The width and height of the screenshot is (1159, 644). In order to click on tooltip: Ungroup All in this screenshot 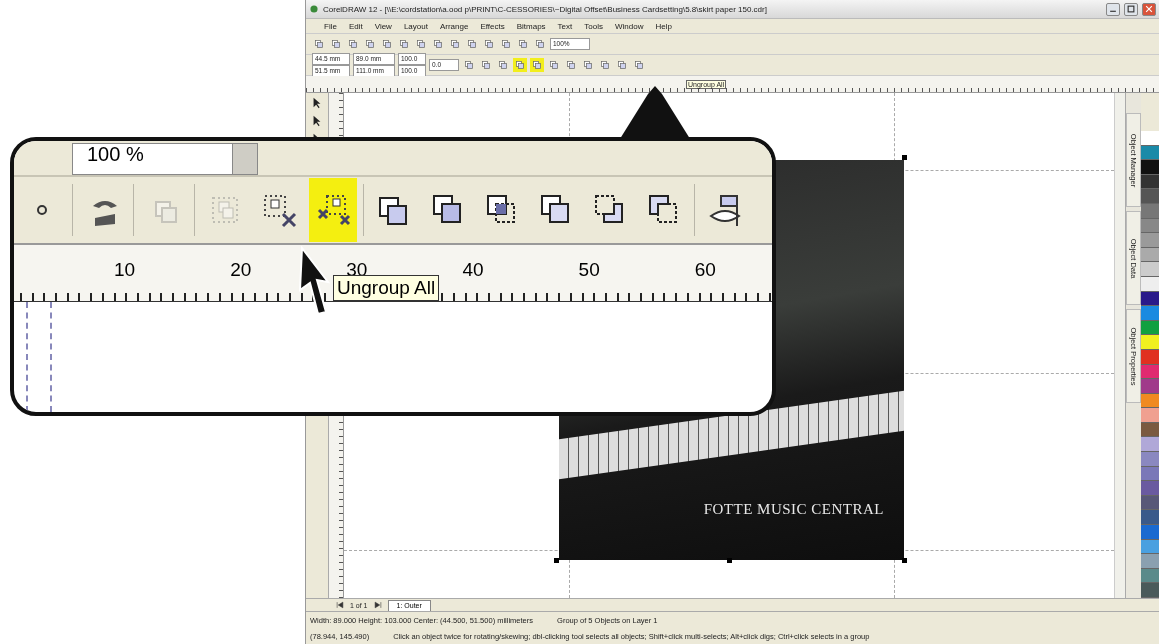, I will do `click(386, 288)`.